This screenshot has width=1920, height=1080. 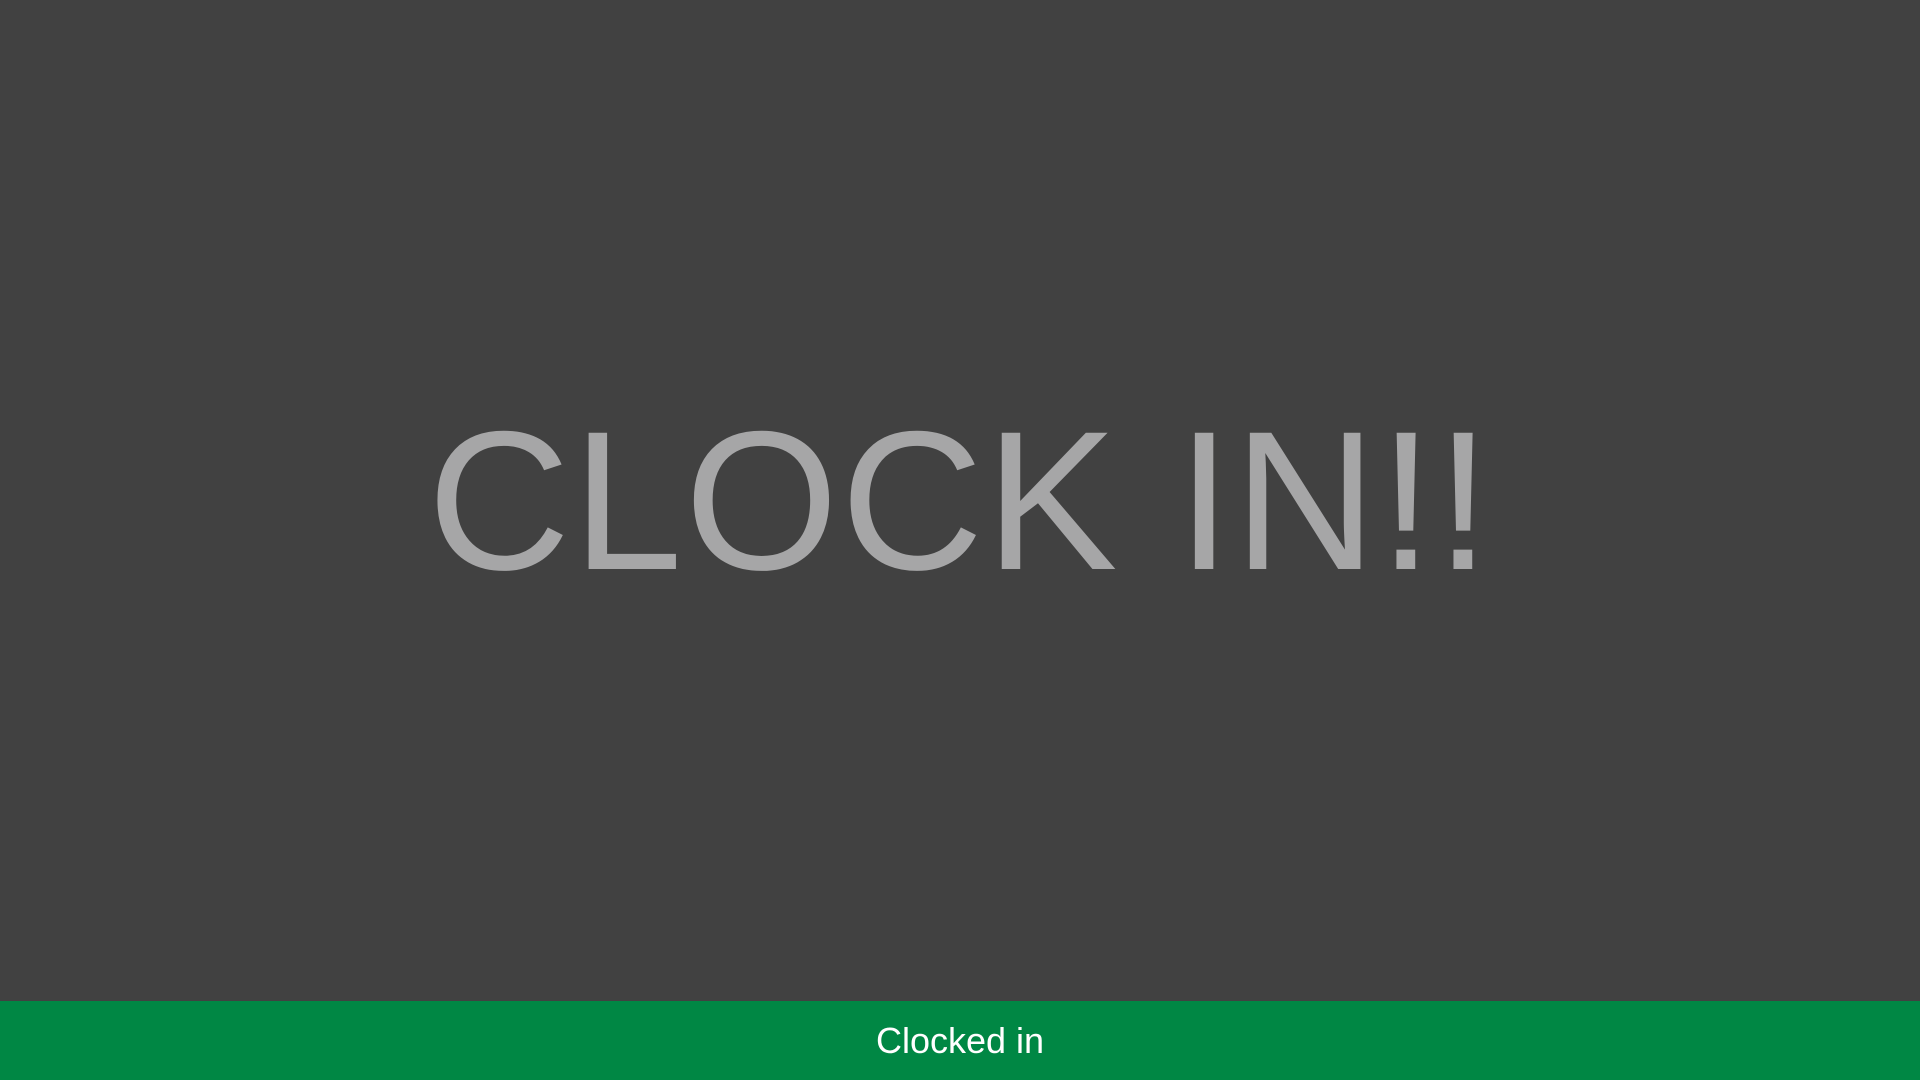 I want to click on status-bar: Clocked in, so click(x=960, y=1040).